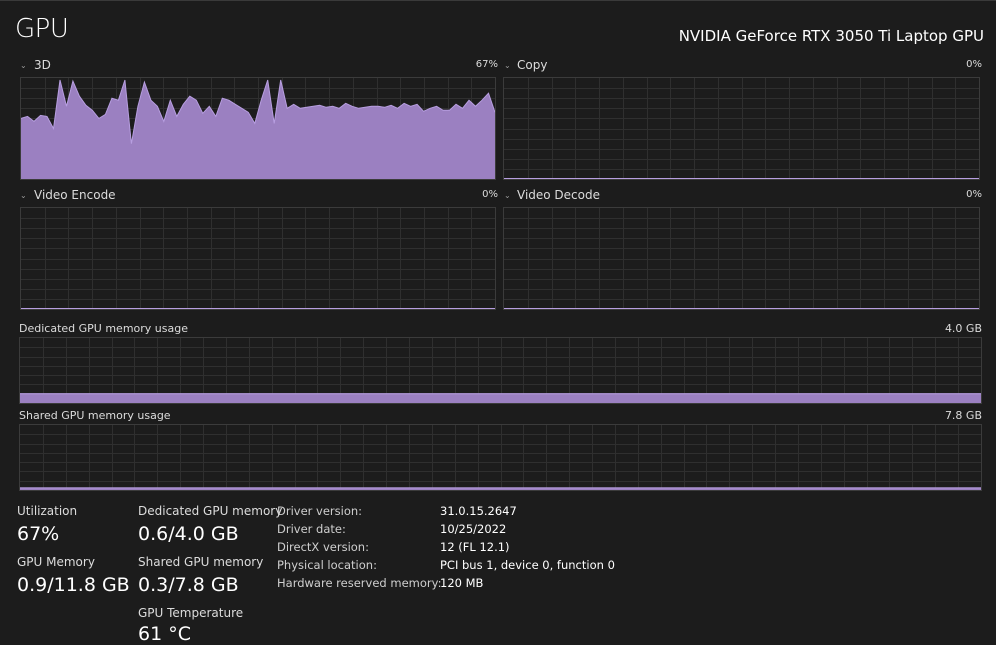 The width and height of the screenshot is (996, 645). I want to click on driver-version-value: 31.0.15.2647, so click(478, 511).